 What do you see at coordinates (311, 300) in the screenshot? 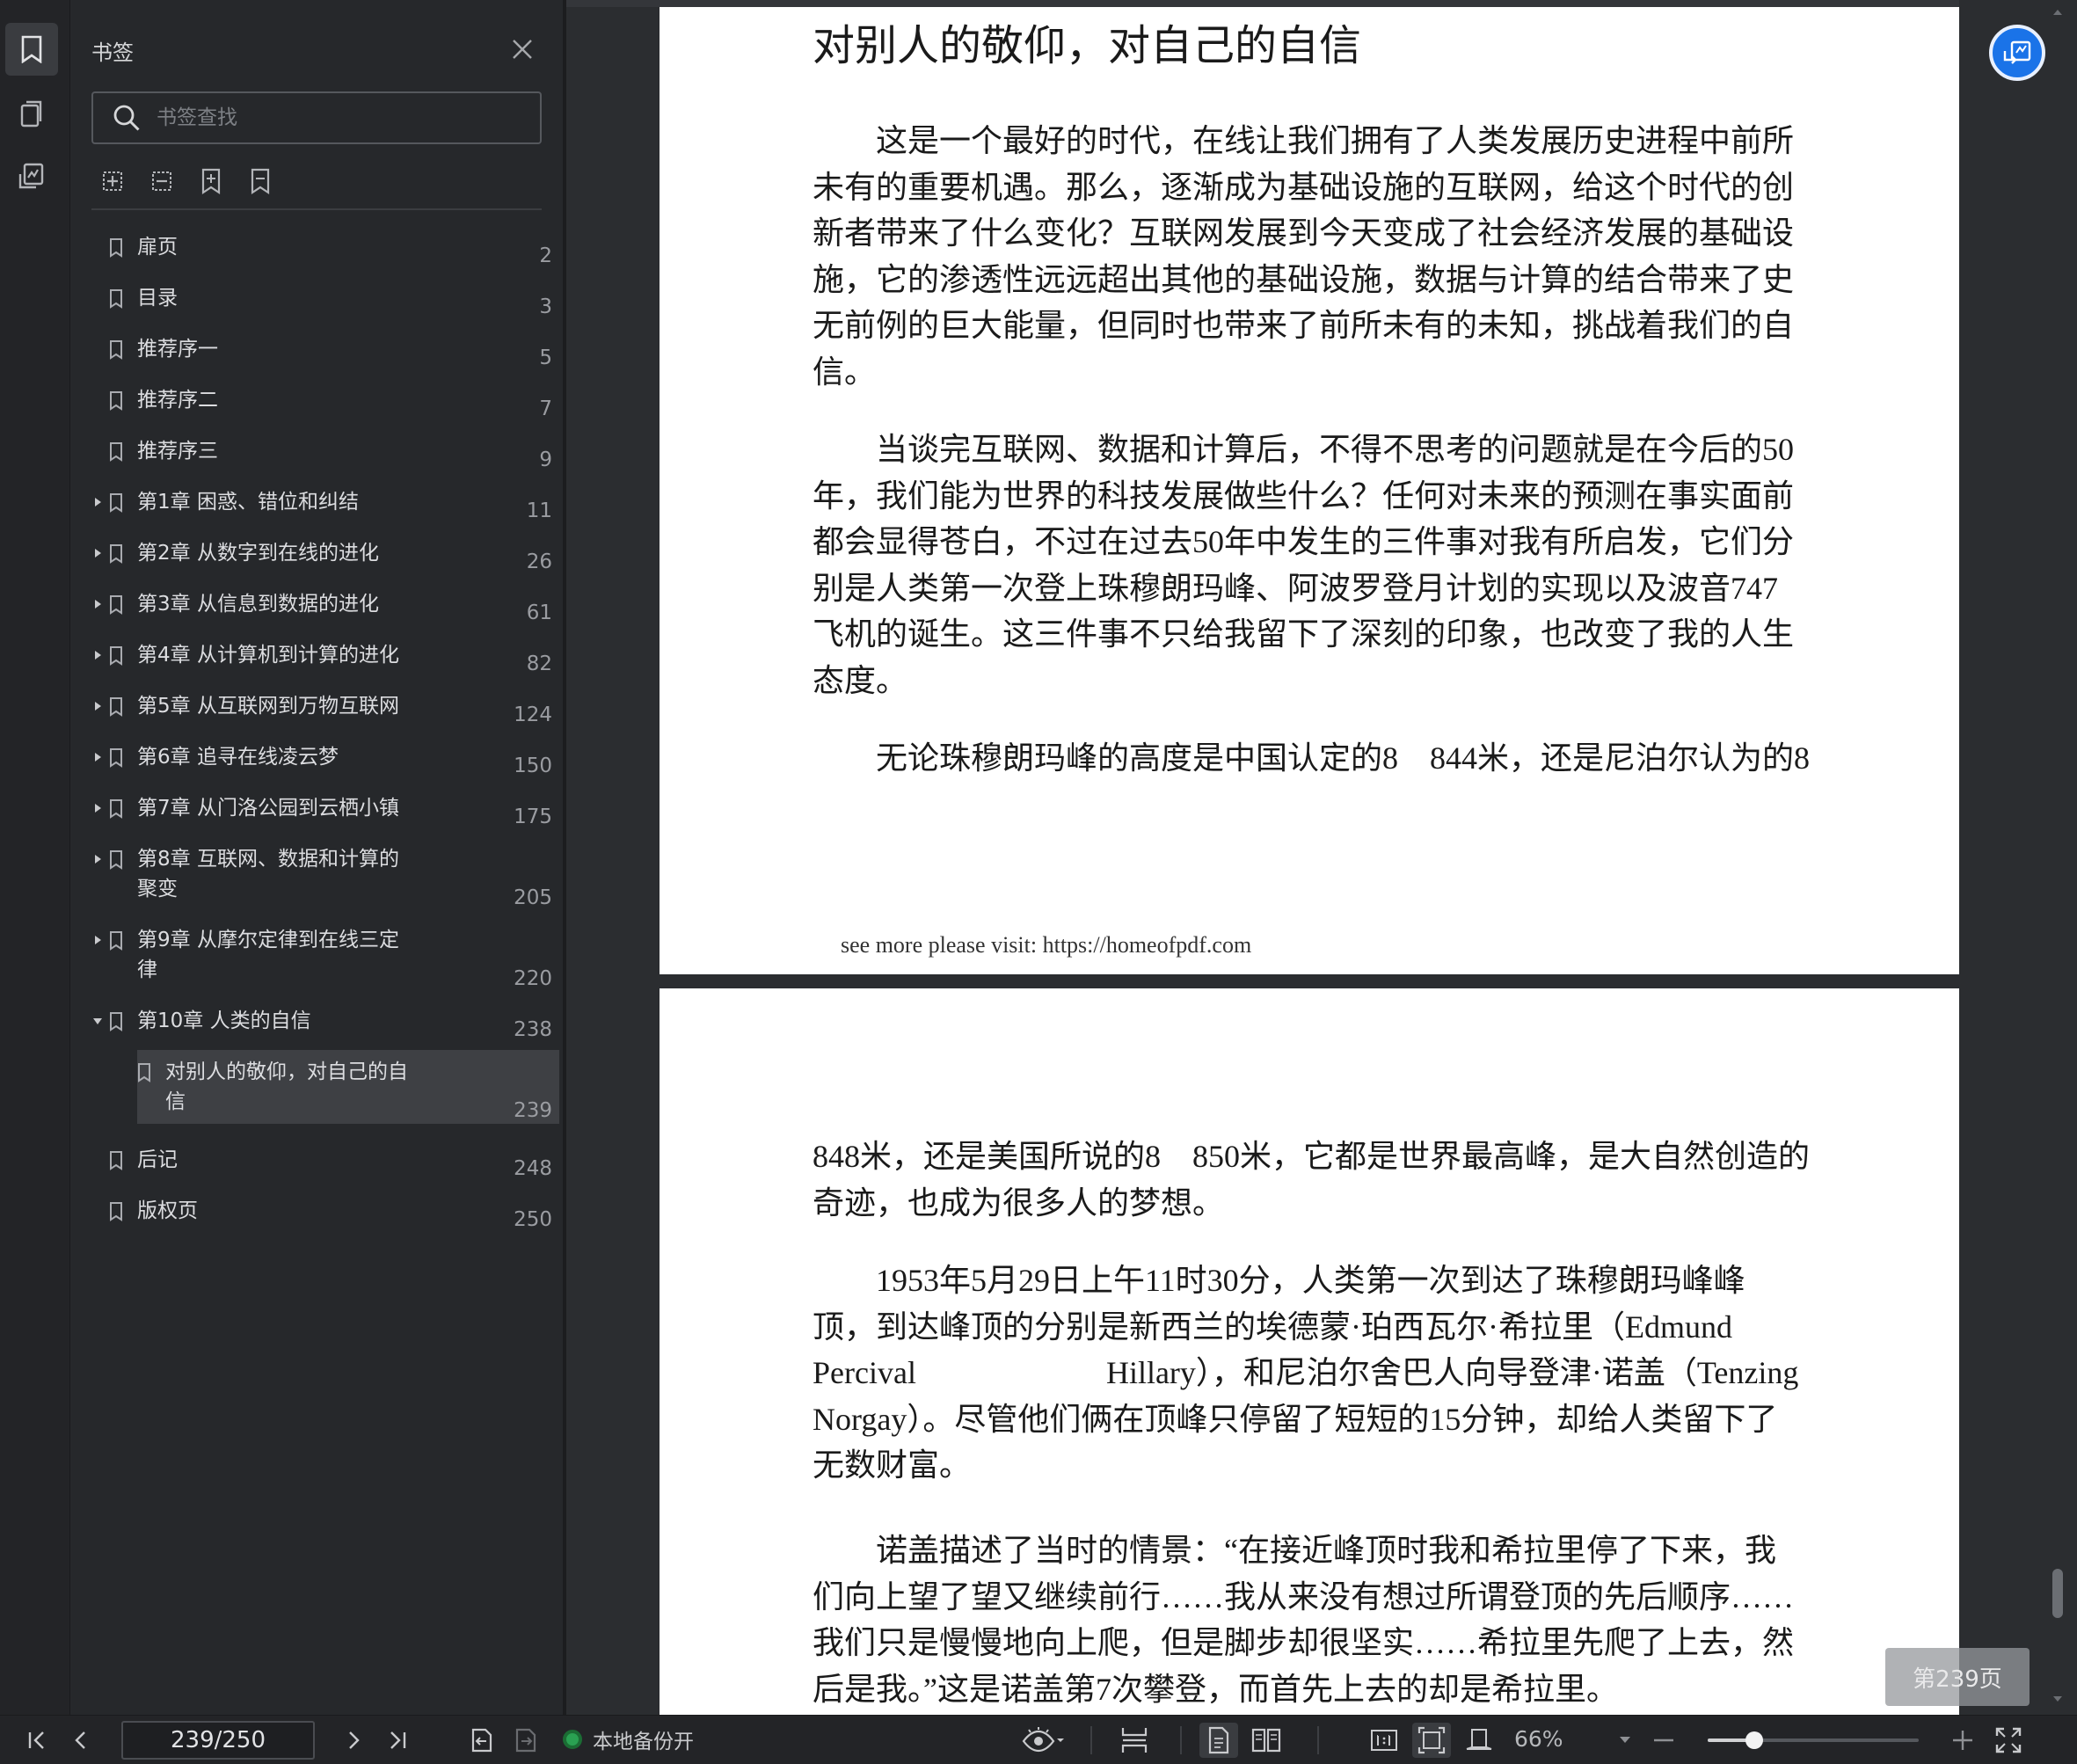
I see `bookmark-item: 目录 3` at bounding box center [311, 300].